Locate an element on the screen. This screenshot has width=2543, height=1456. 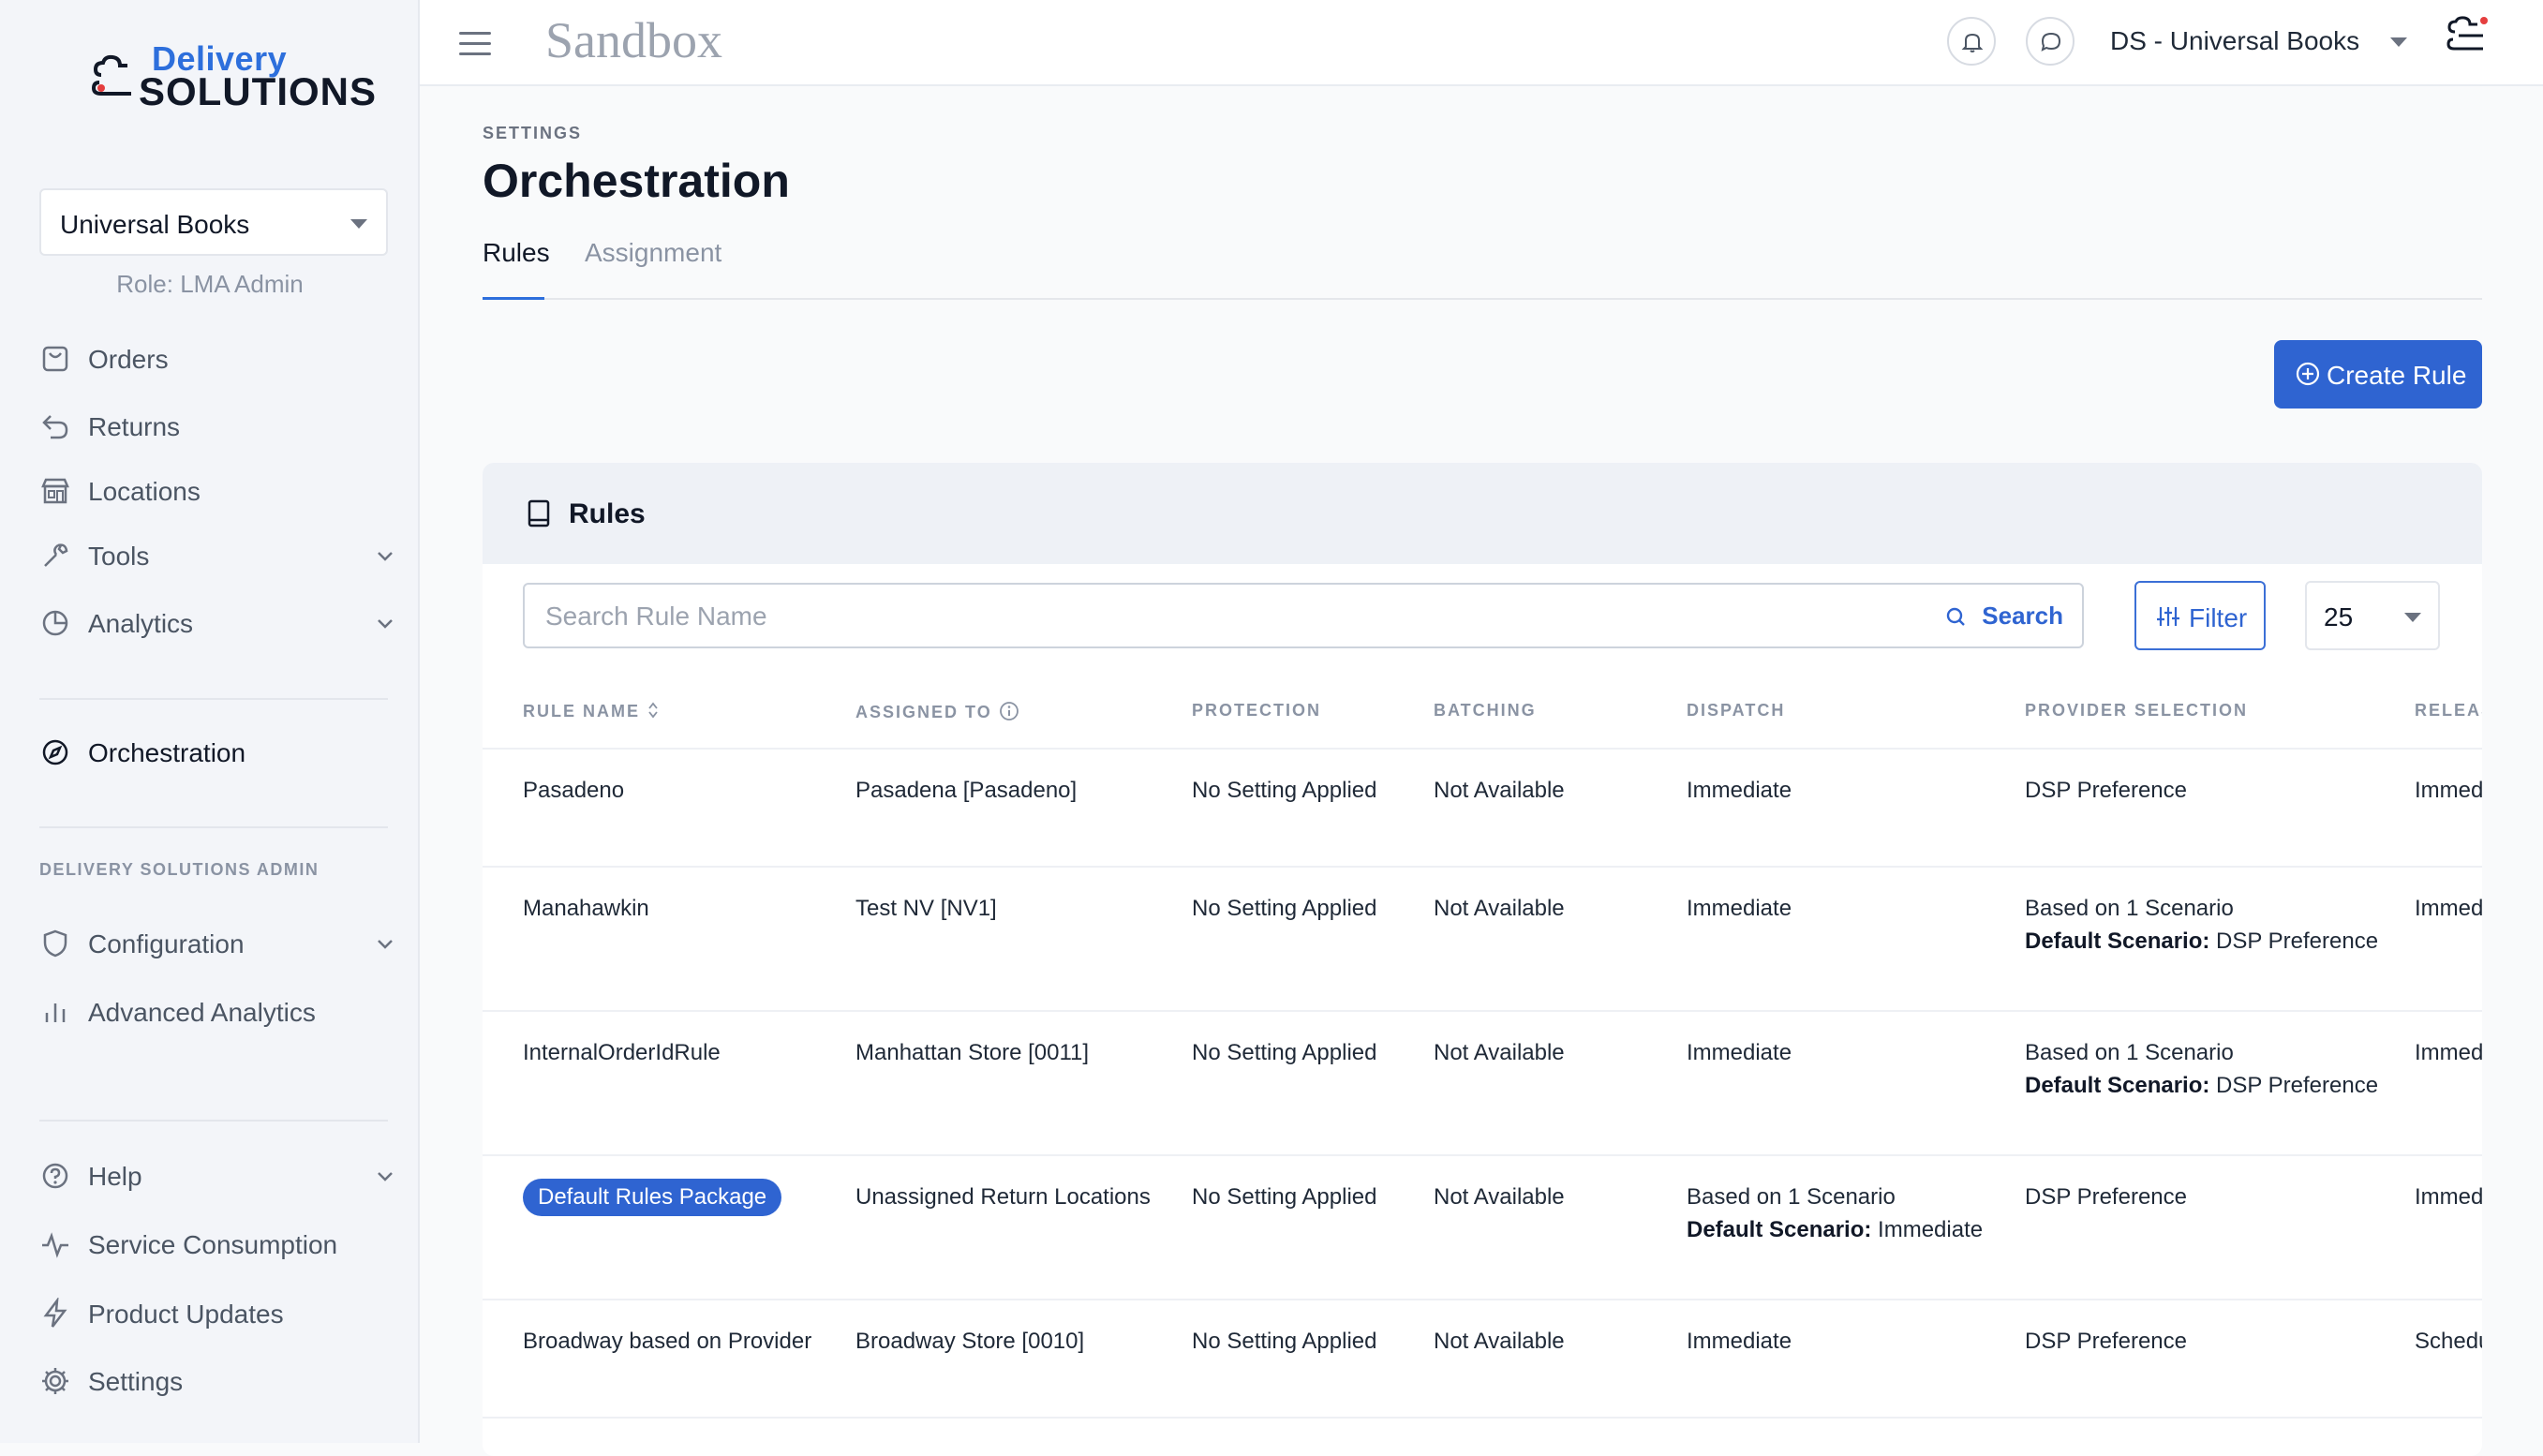
brand-logo: Delivery SOLUTIONS is located at coordinates (234, 76).